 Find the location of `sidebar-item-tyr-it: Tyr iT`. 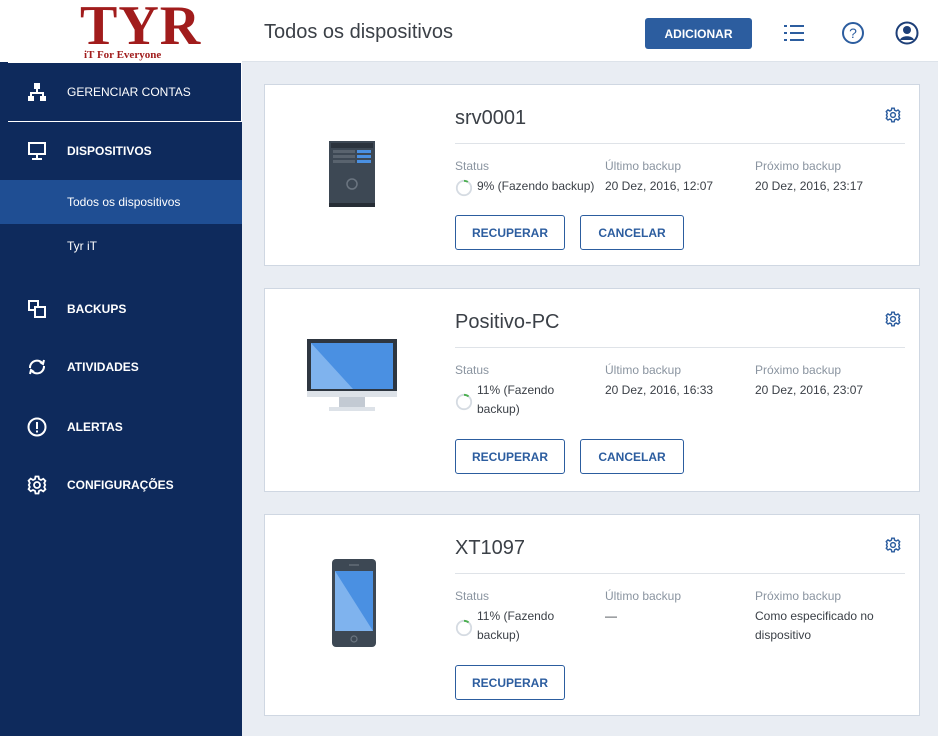

sidebar-item-tyr-it: Tyr iT is located at coordinates (121, 246).